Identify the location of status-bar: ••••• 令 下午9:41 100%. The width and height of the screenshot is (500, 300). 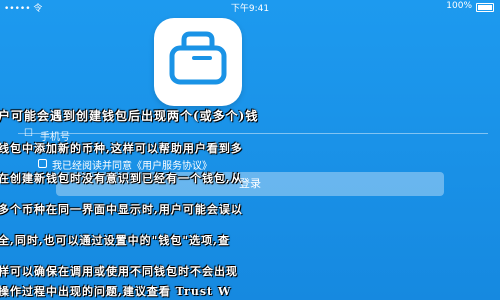
(250, 7).